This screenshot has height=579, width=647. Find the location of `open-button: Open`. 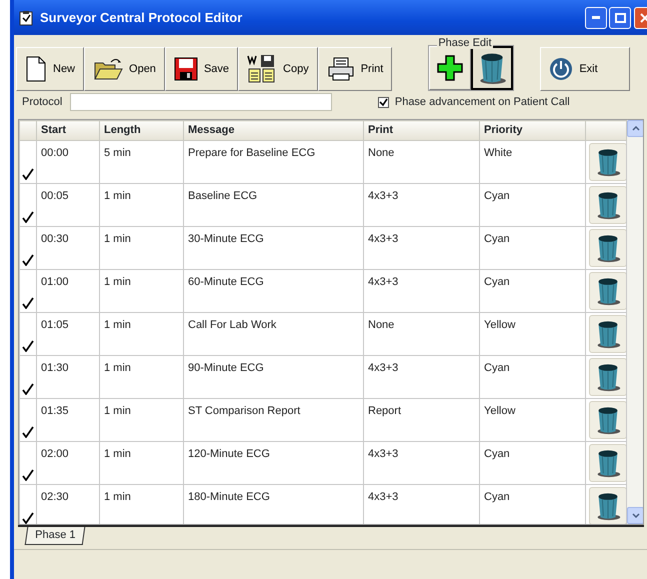

open-button: Open is located at coordinates (124, 69).